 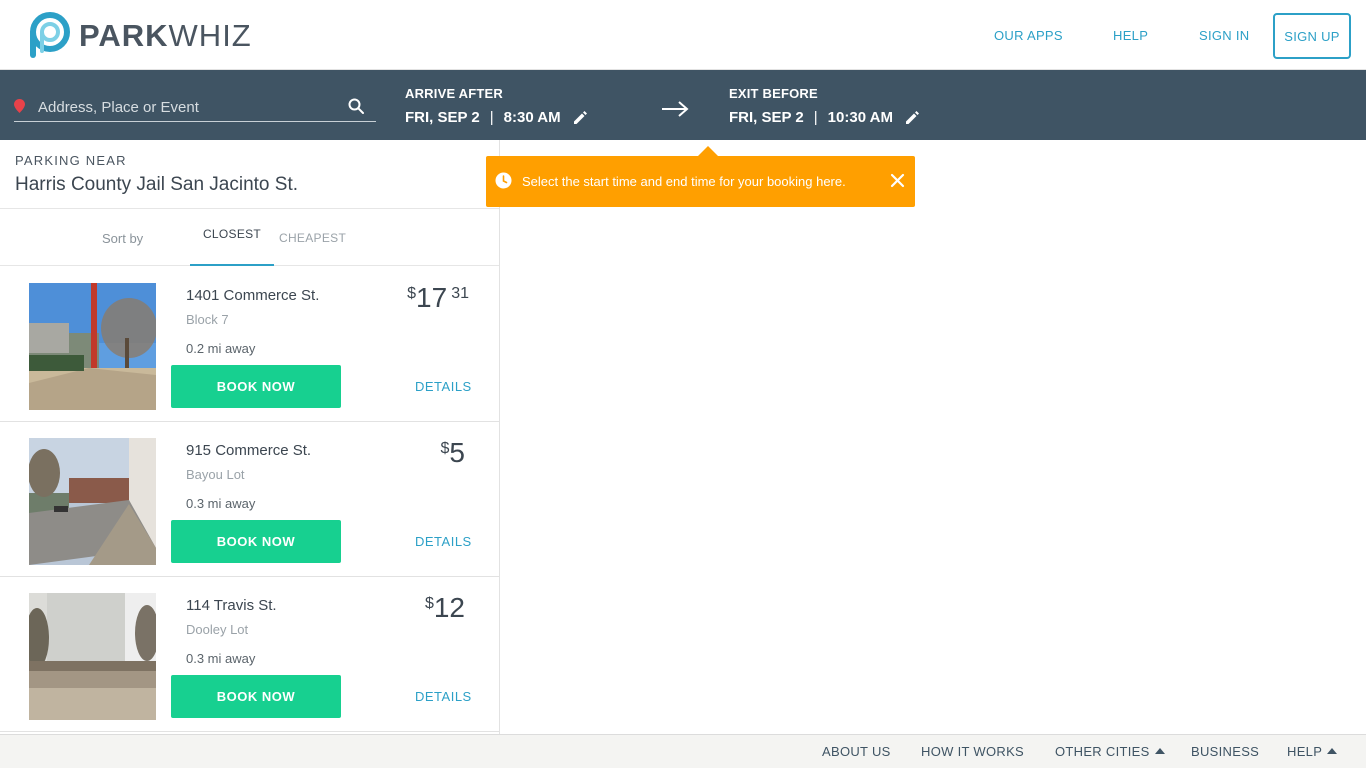 What do you see at coordinates (766, 117) in the screenshot?
I see `exit-date: FRI, SEP 2` at bounding box center [766, 117].